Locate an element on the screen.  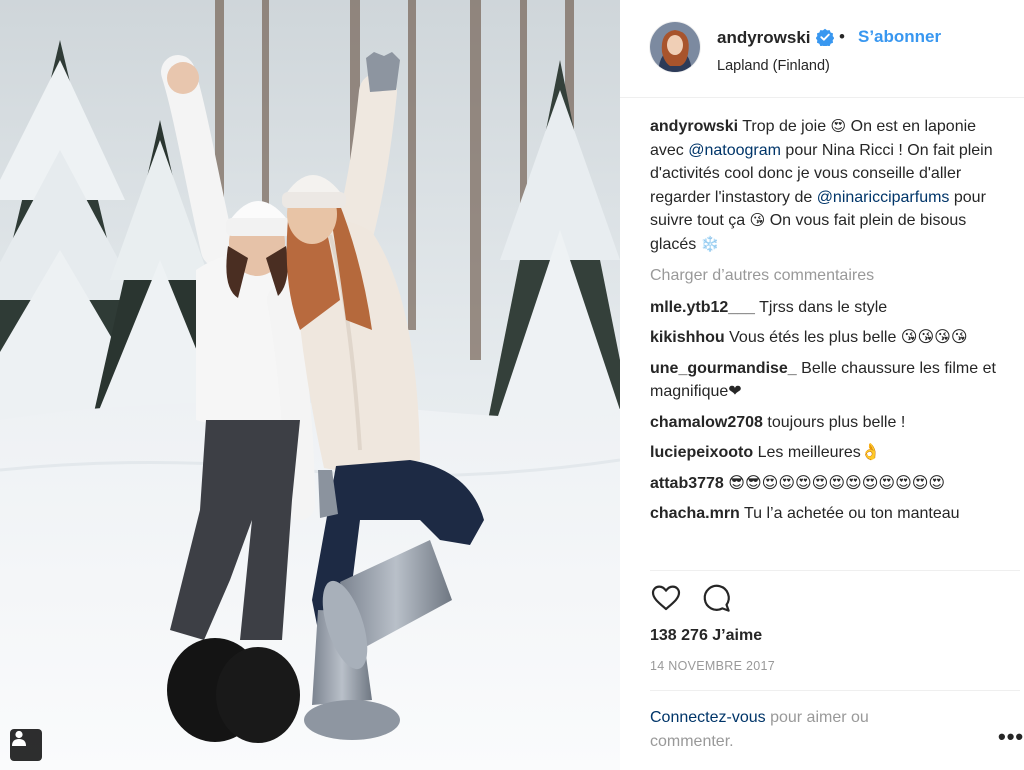
comment-item: luciepeixooto Les meilleures👌 is located at coordinates (829, 453).